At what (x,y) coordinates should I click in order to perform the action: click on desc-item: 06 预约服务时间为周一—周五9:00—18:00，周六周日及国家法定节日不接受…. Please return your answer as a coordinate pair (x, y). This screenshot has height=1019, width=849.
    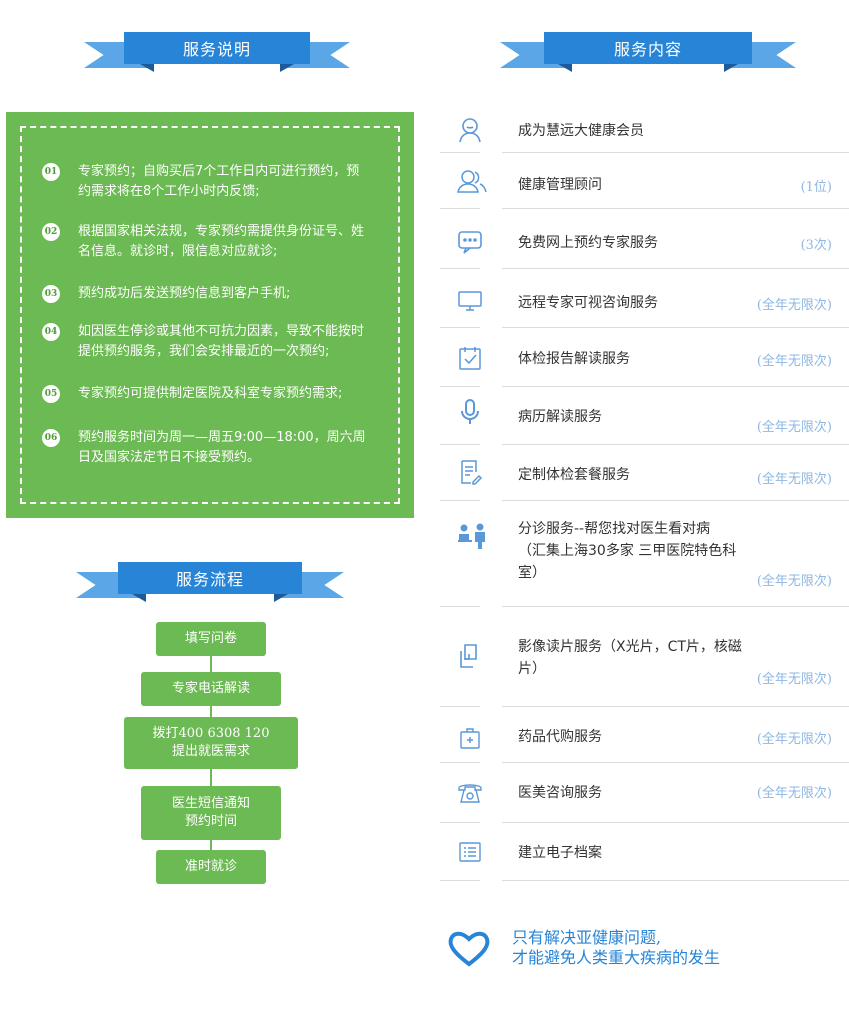
    Looking at the image, I should click on (207, 448).